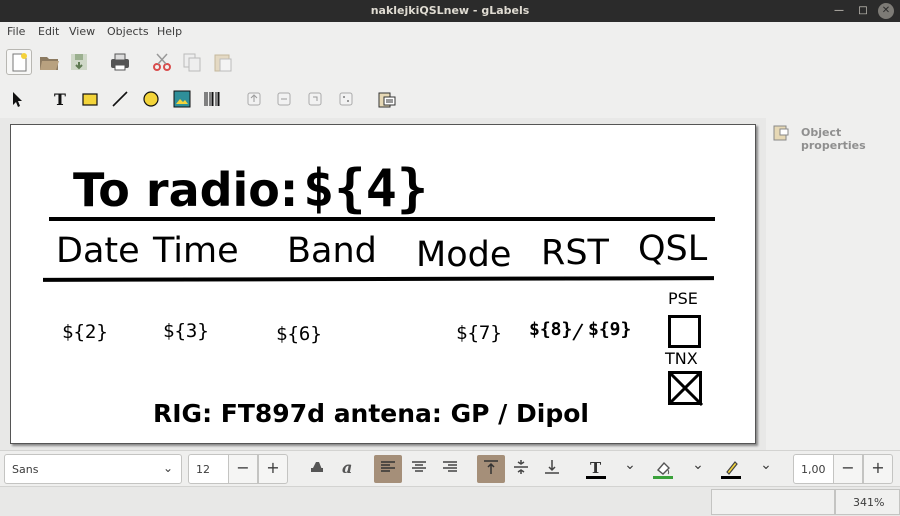  I want to click on header-qsl: QSL, so click(672, 249).